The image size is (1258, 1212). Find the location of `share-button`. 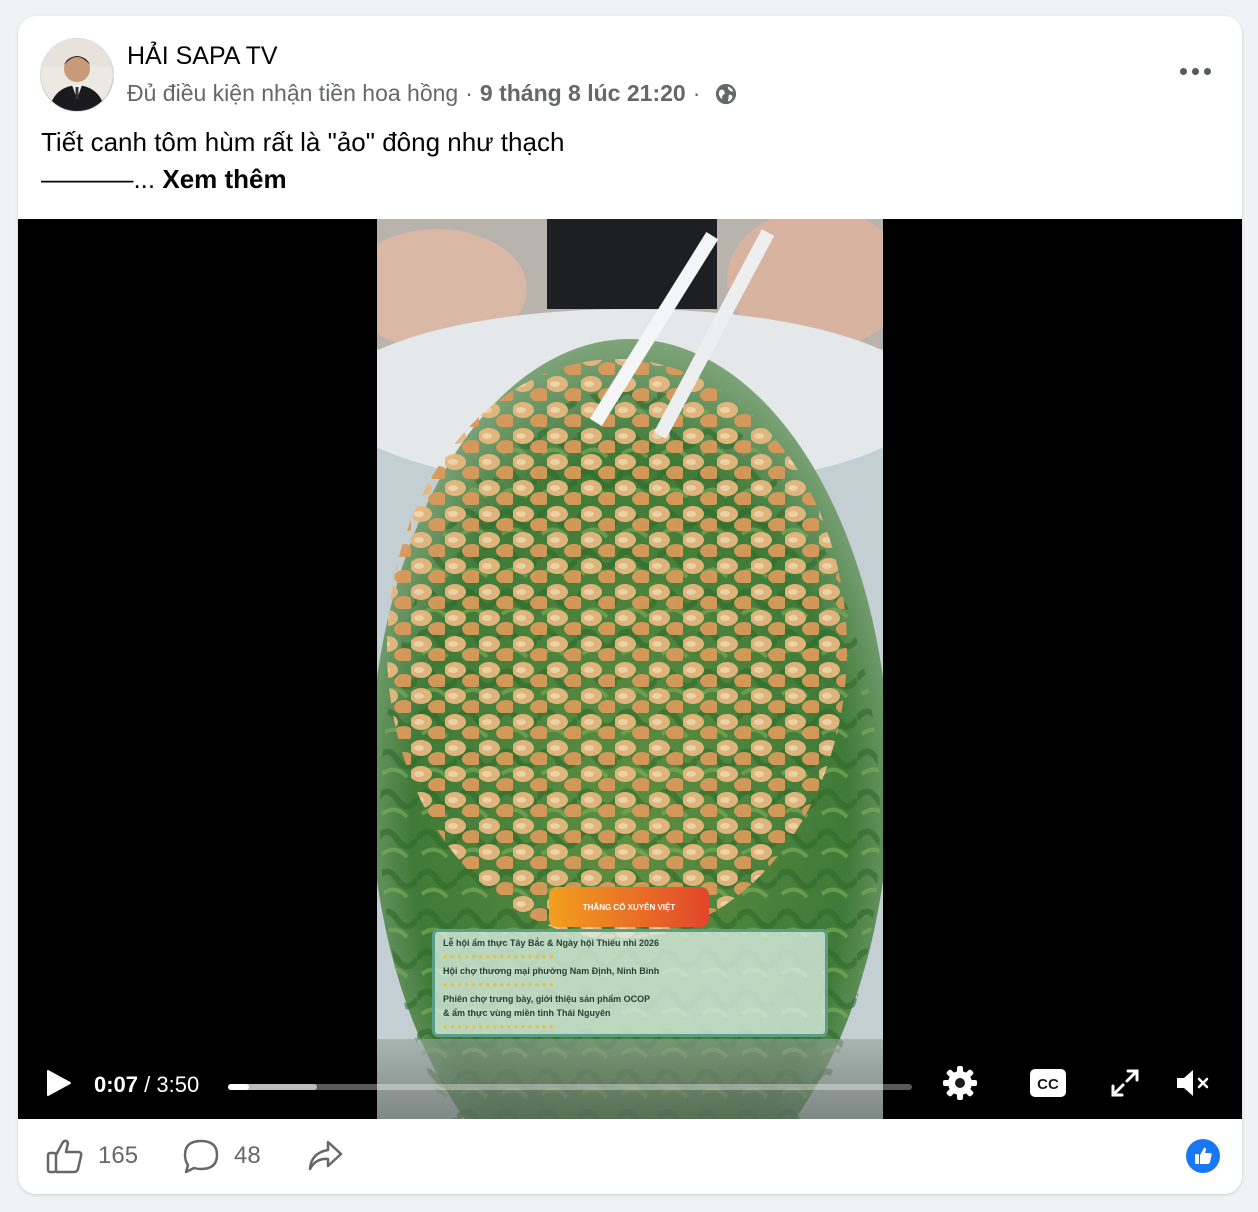

share-button is located at coordinates (325, 1156).